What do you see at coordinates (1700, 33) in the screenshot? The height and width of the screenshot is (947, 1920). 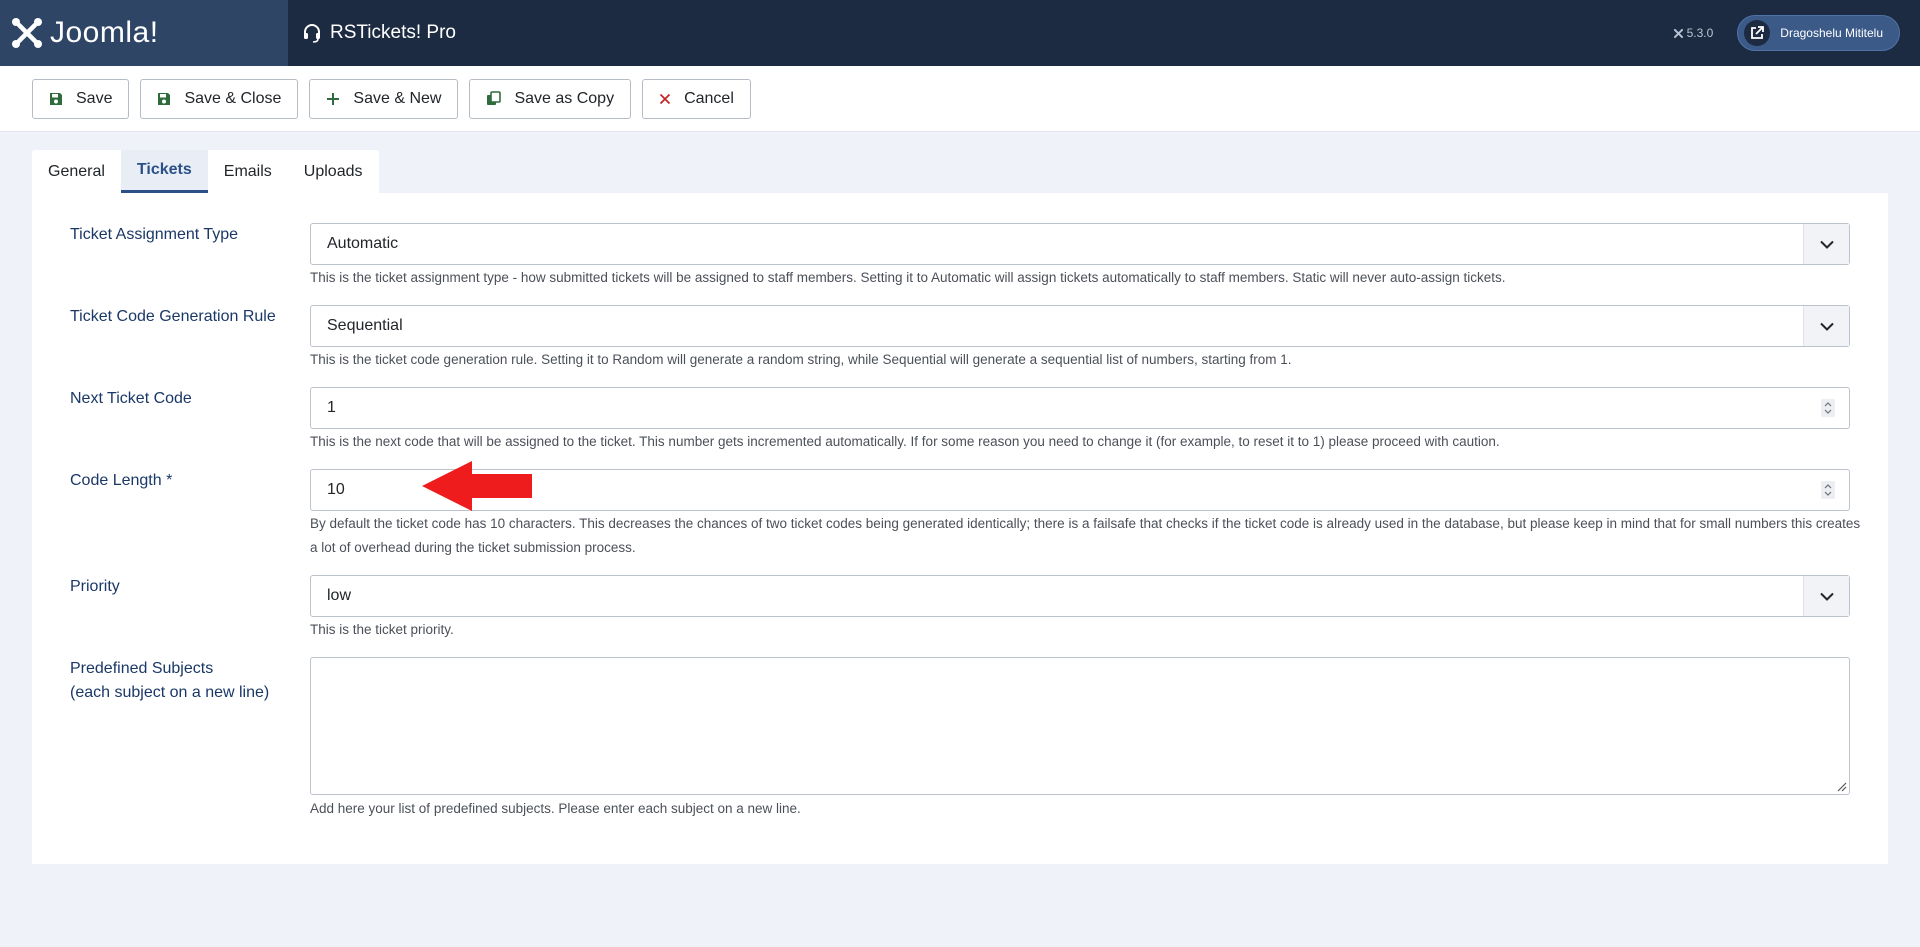 I see `version-text: 5.3.0` at bounding box center [1700, 33].